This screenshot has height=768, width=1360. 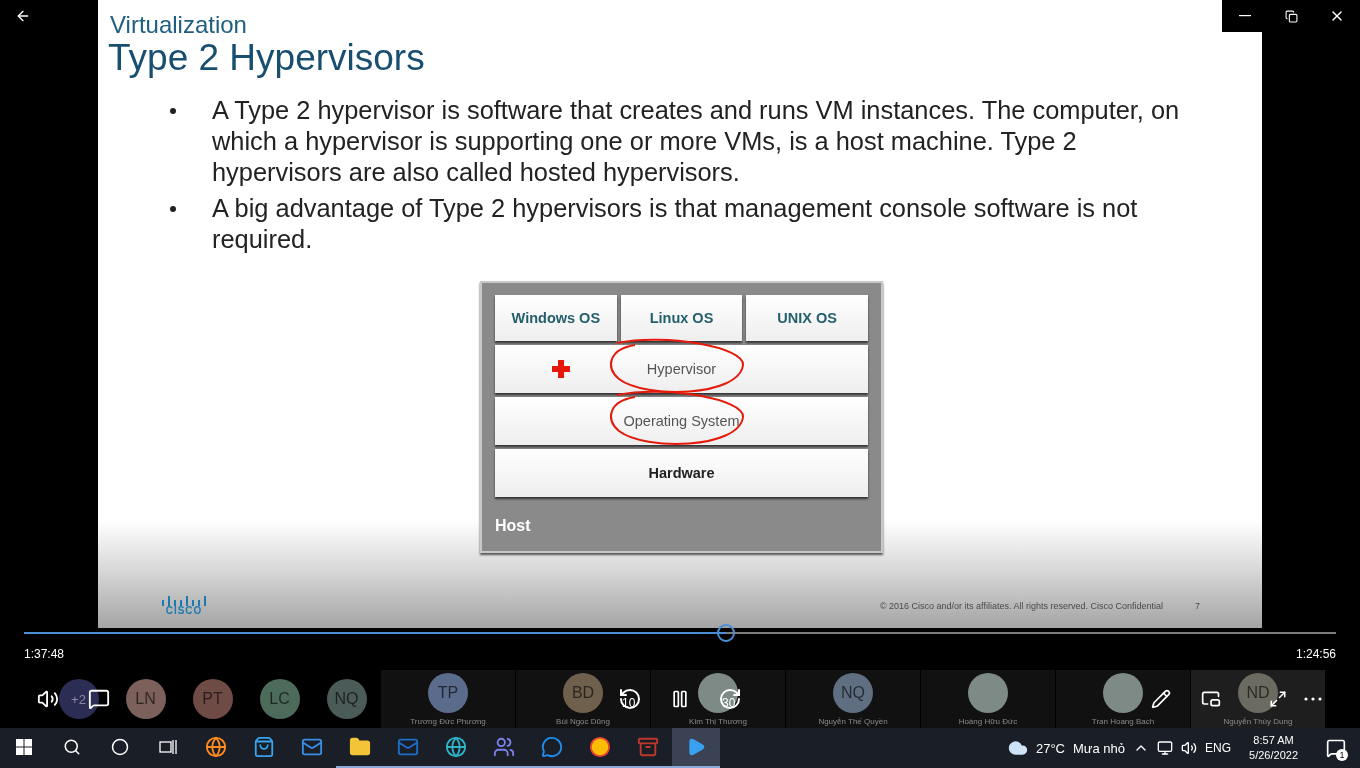 I want to click on chat-bubble-icon, so click(x=552, y=747).